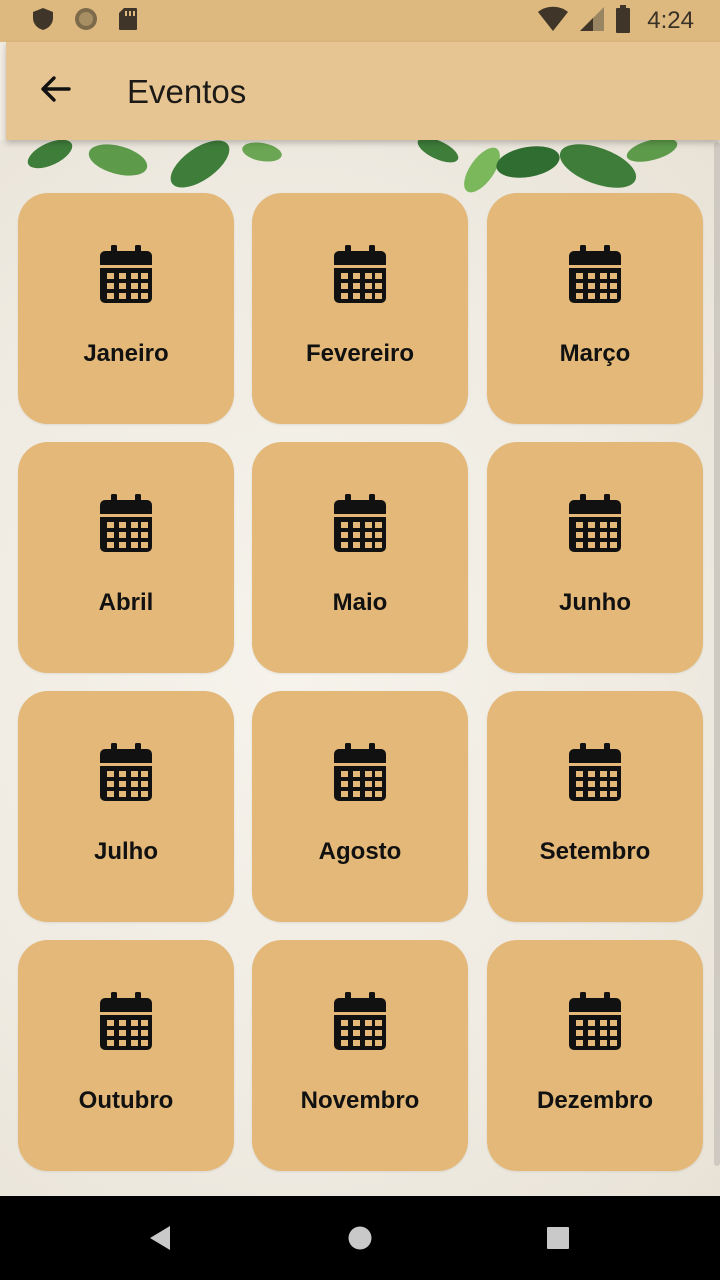 The width and height of the screenshot is (720, 1280). I want to click on app-bar: Eventos, so click(363, 91).